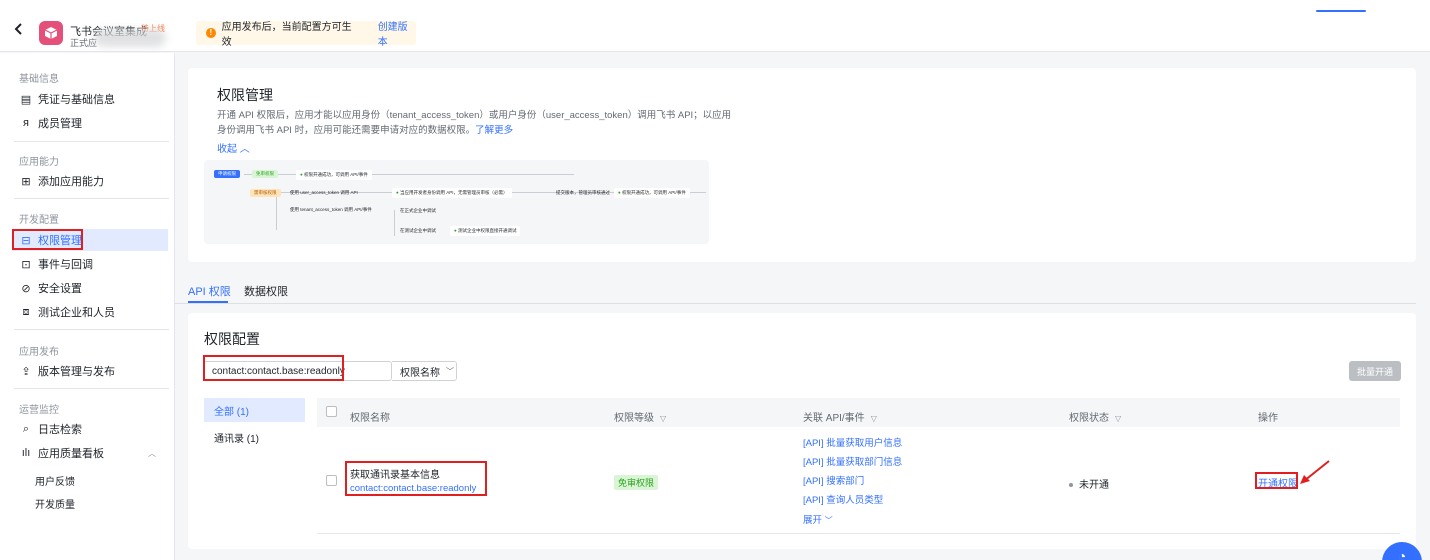  I want to click on sidebar-item-add-capability: ⊞ 添加应用能力, so click(90, 181).